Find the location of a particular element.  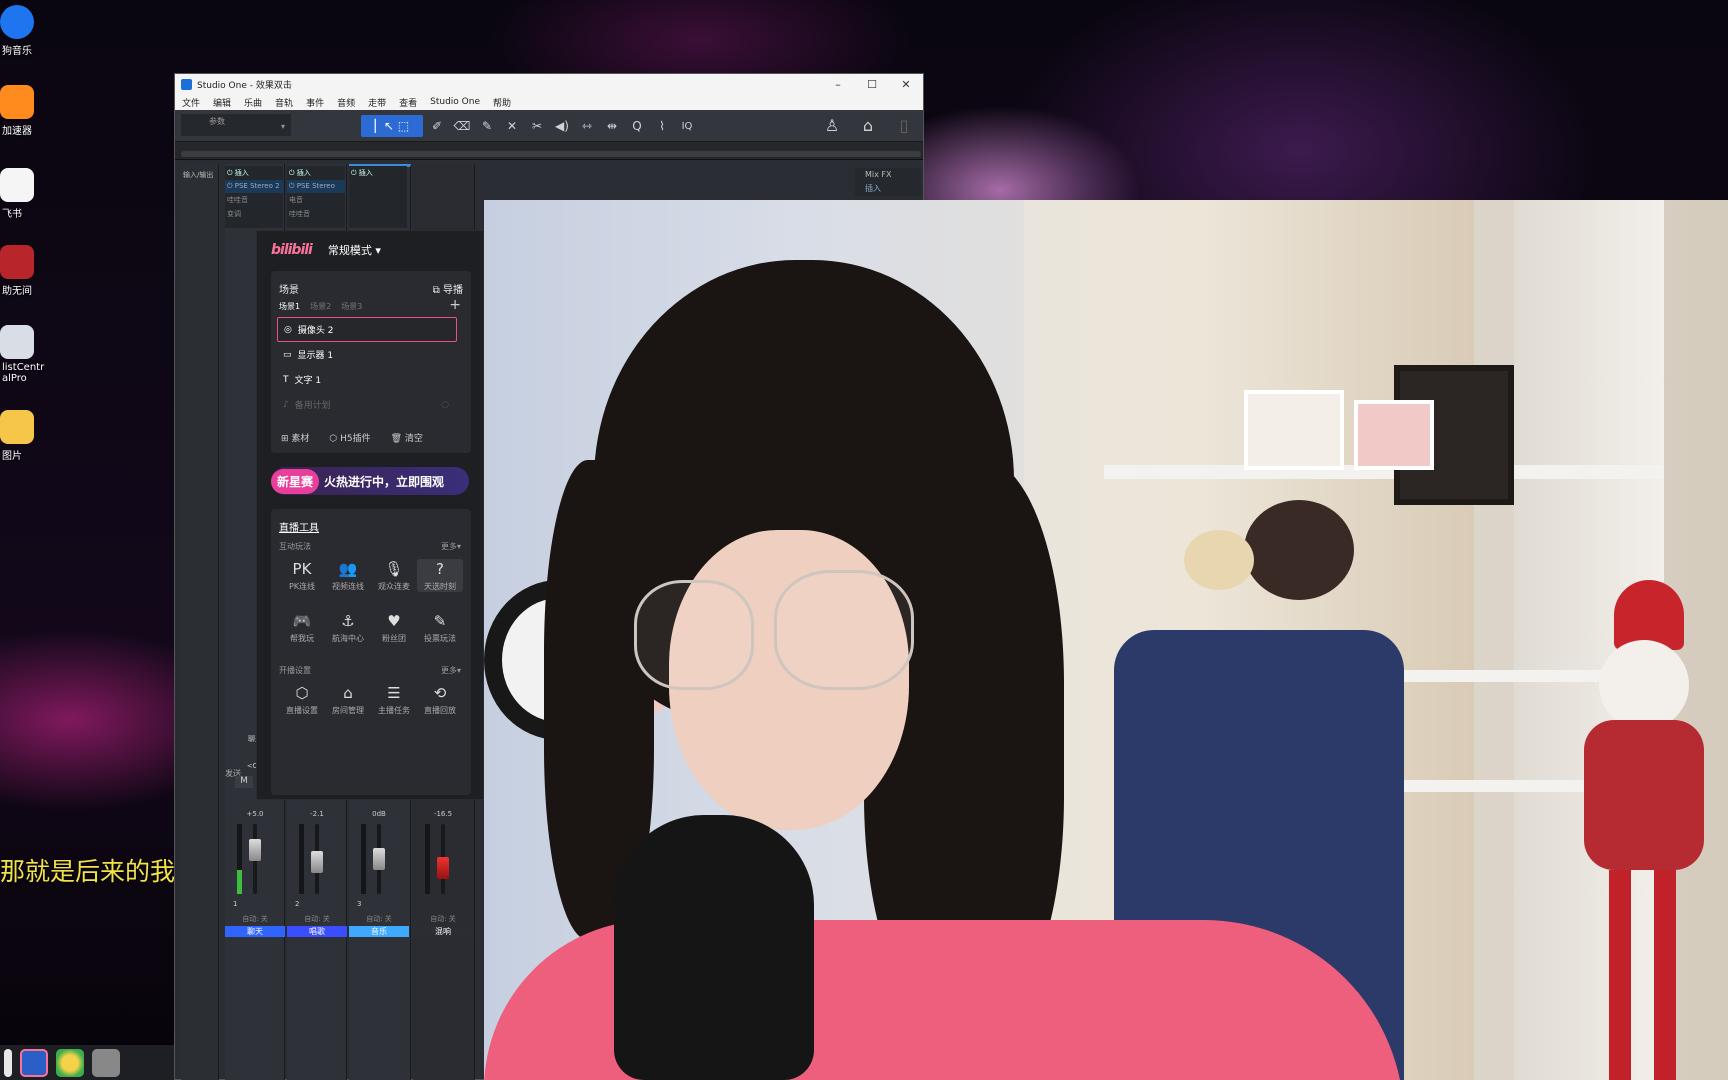

menu-item: 走带 is located at coordinates (377, 102).